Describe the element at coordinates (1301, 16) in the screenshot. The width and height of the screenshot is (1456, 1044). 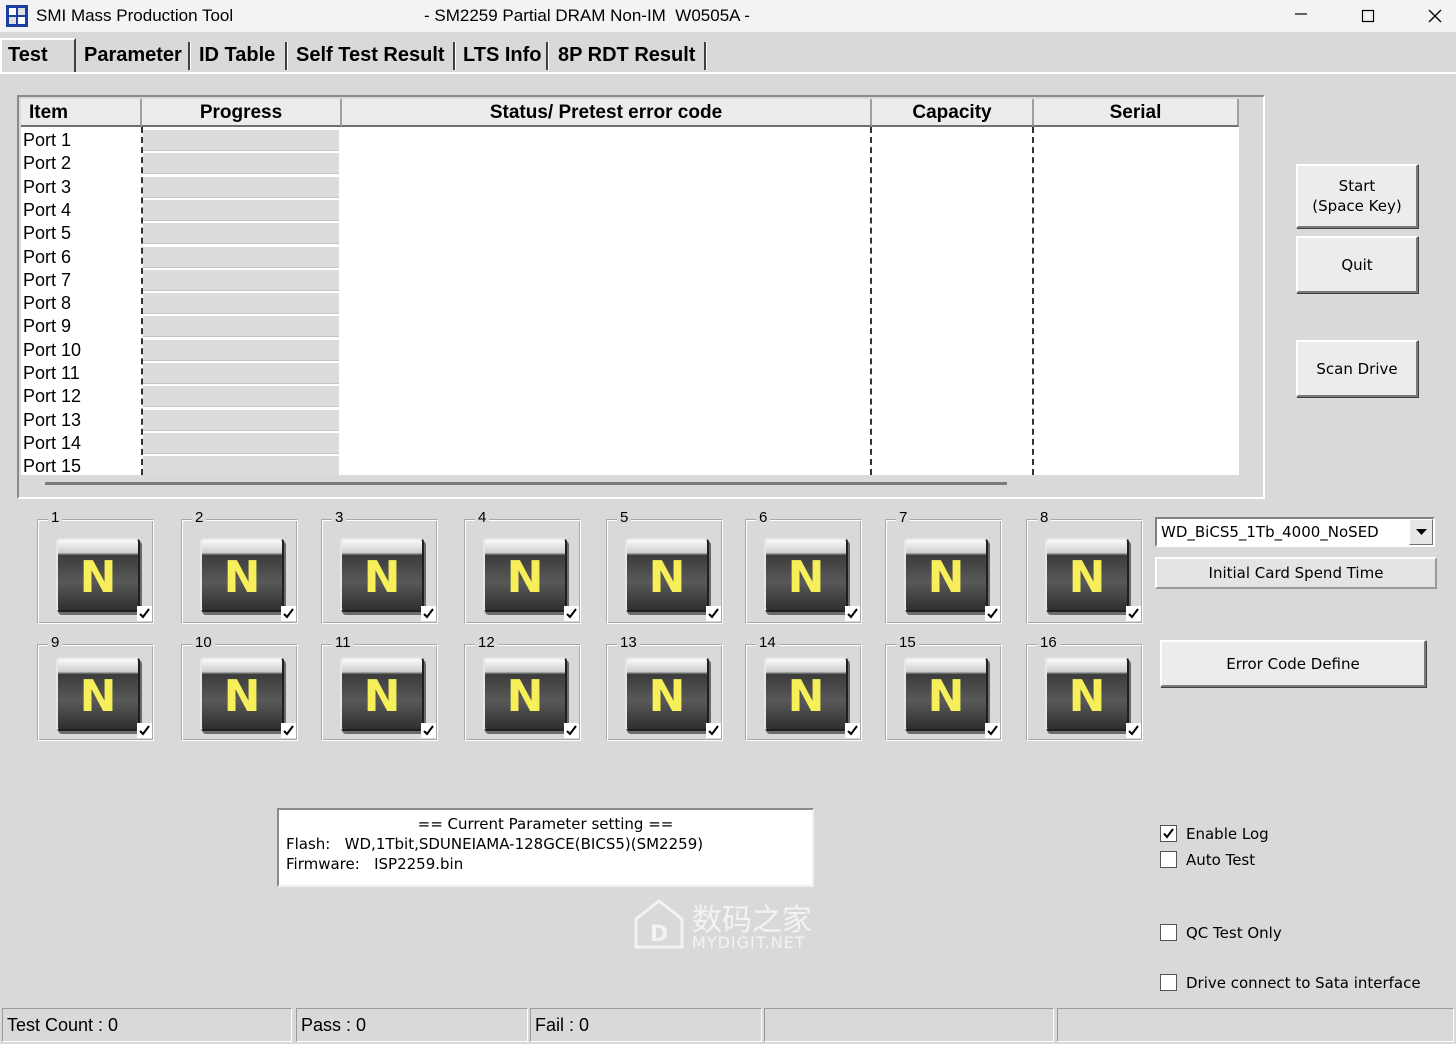
I see `minimize-button` at that location.